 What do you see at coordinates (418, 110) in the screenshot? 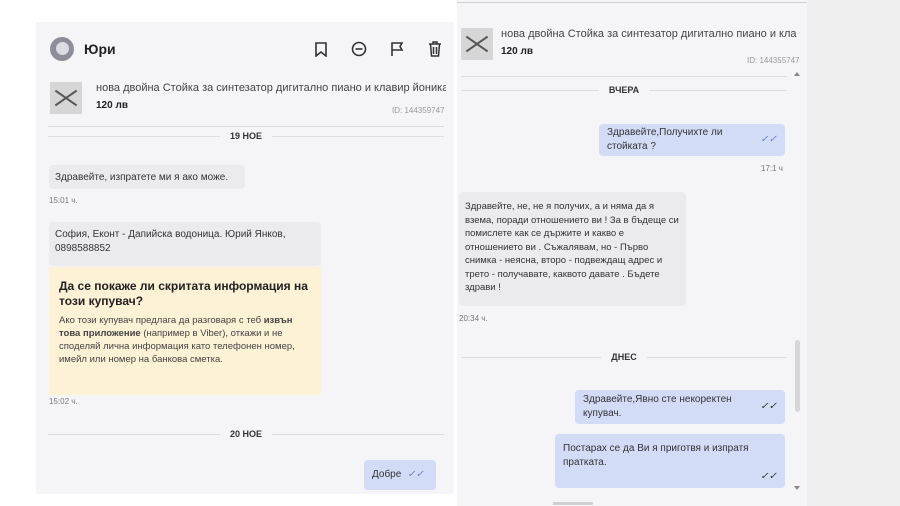
I see `listing-id: ID: 144359747` at bounding box center [418, 110].